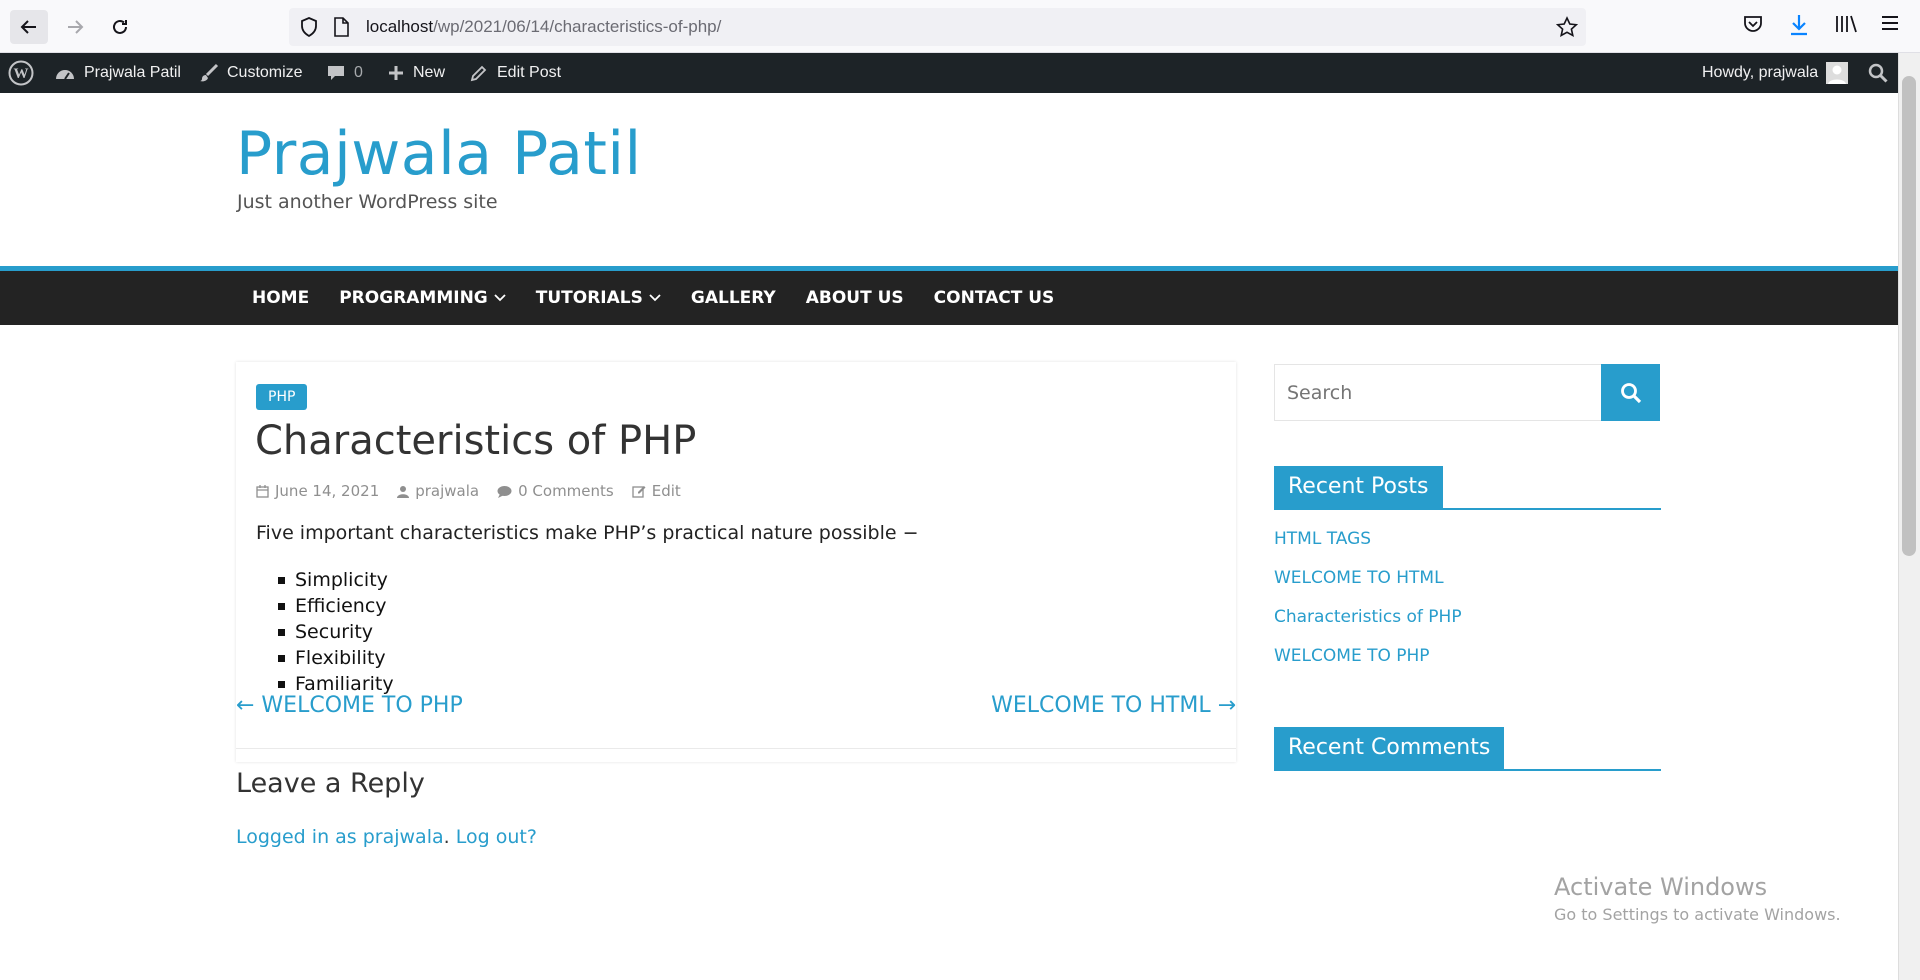 The image size is (1920, 980). Describe the element at coordinates (1113, 705) in the screenshot. I see `next-post-link: WELCOME TO HTML →` at that location.